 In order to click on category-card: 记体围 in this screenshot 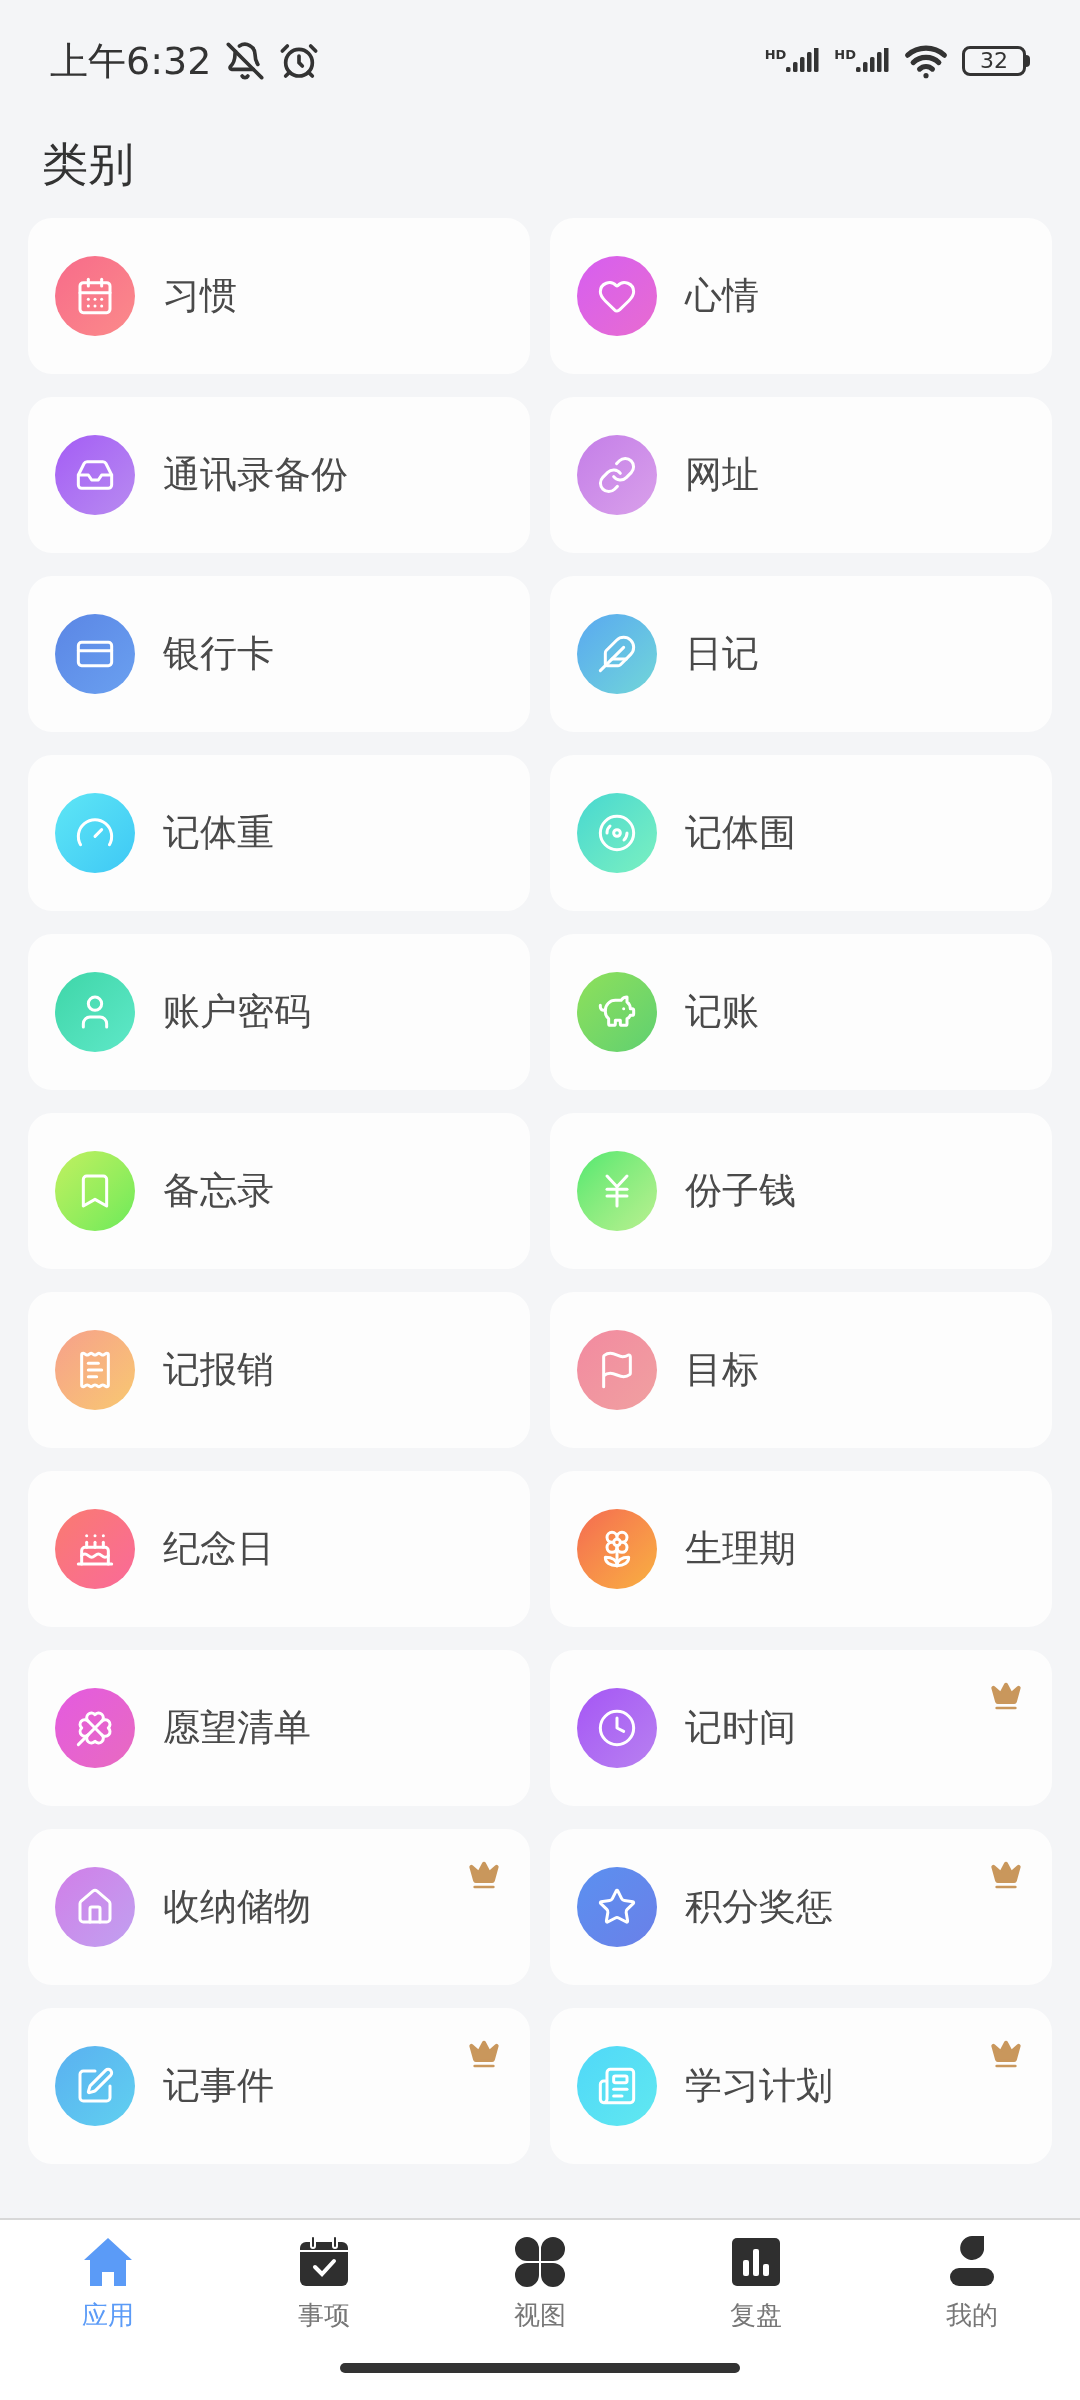, I will do `click(801, 832)`.